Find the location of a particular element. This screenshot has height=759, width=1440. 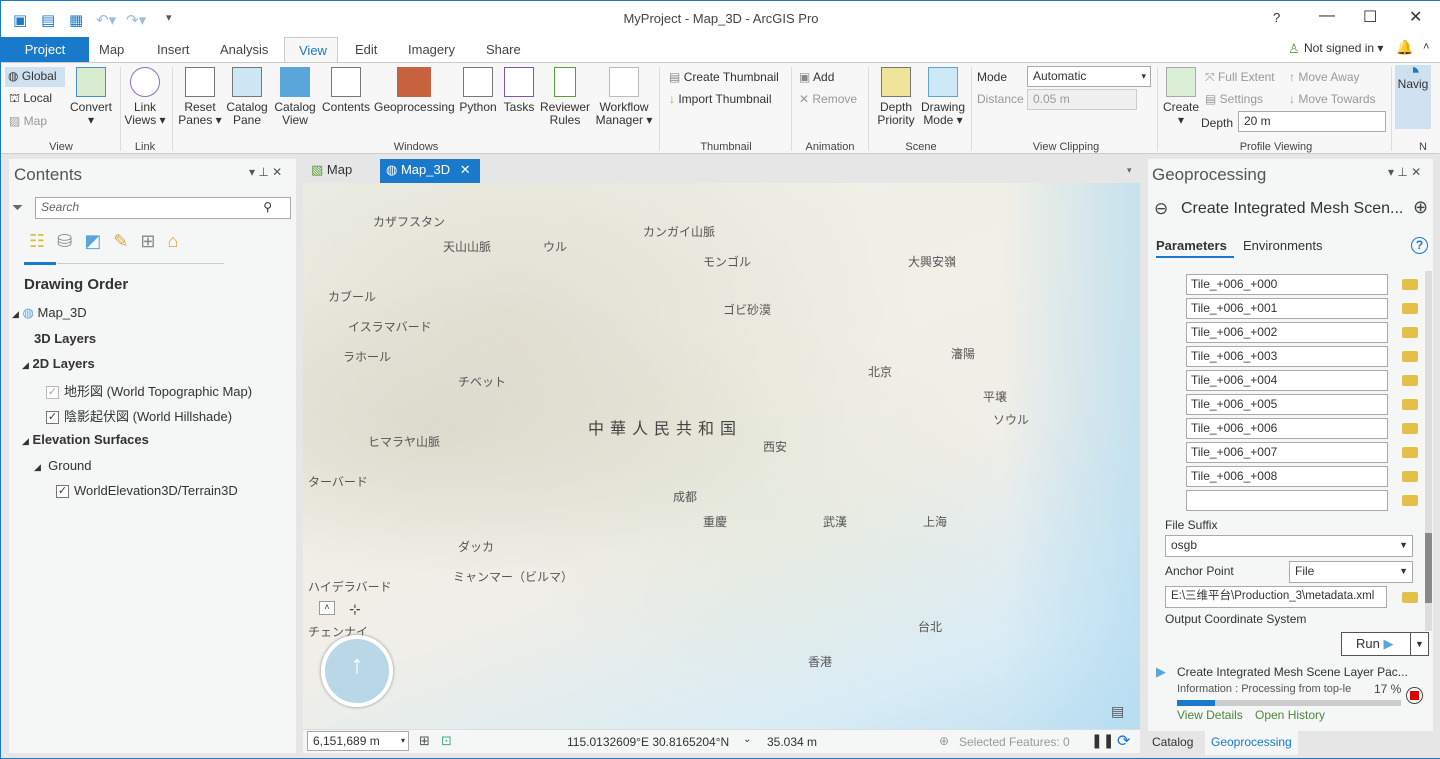

attribution-icon: ▤ is located at coordinates (1117, 711).